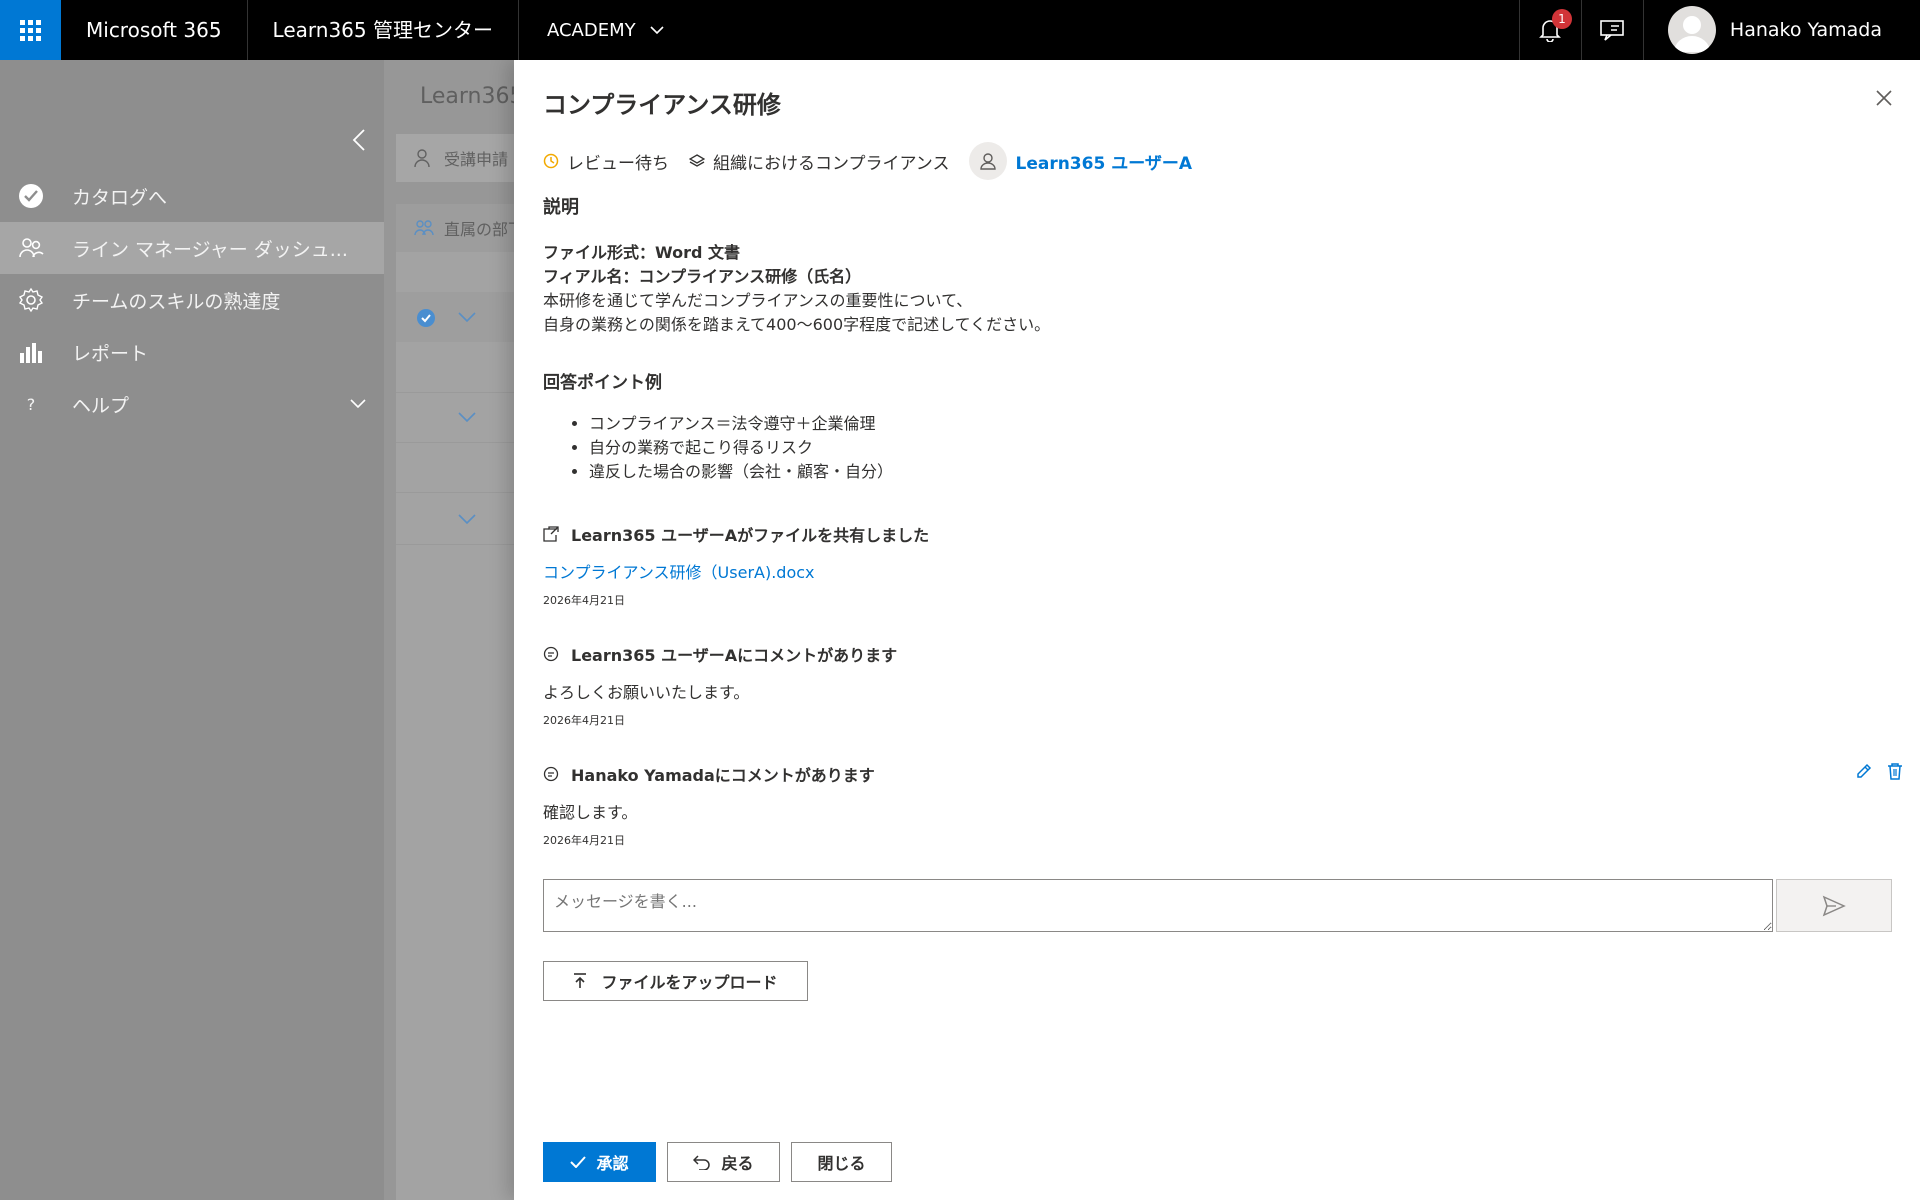  Describe the element at coordinates (618, 163) in the screenshot. I see `status-label: レビュー待ち` at that location.